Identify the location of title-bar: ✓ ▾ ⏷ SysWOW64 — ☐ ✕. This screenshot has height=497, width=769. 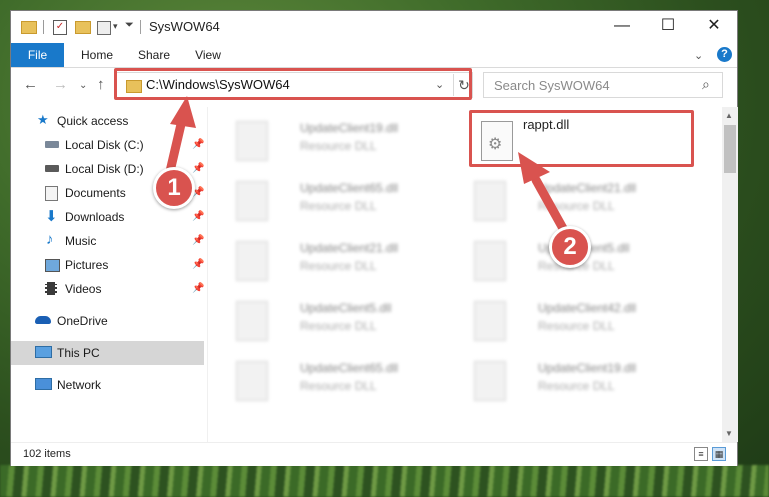
(374, 27).